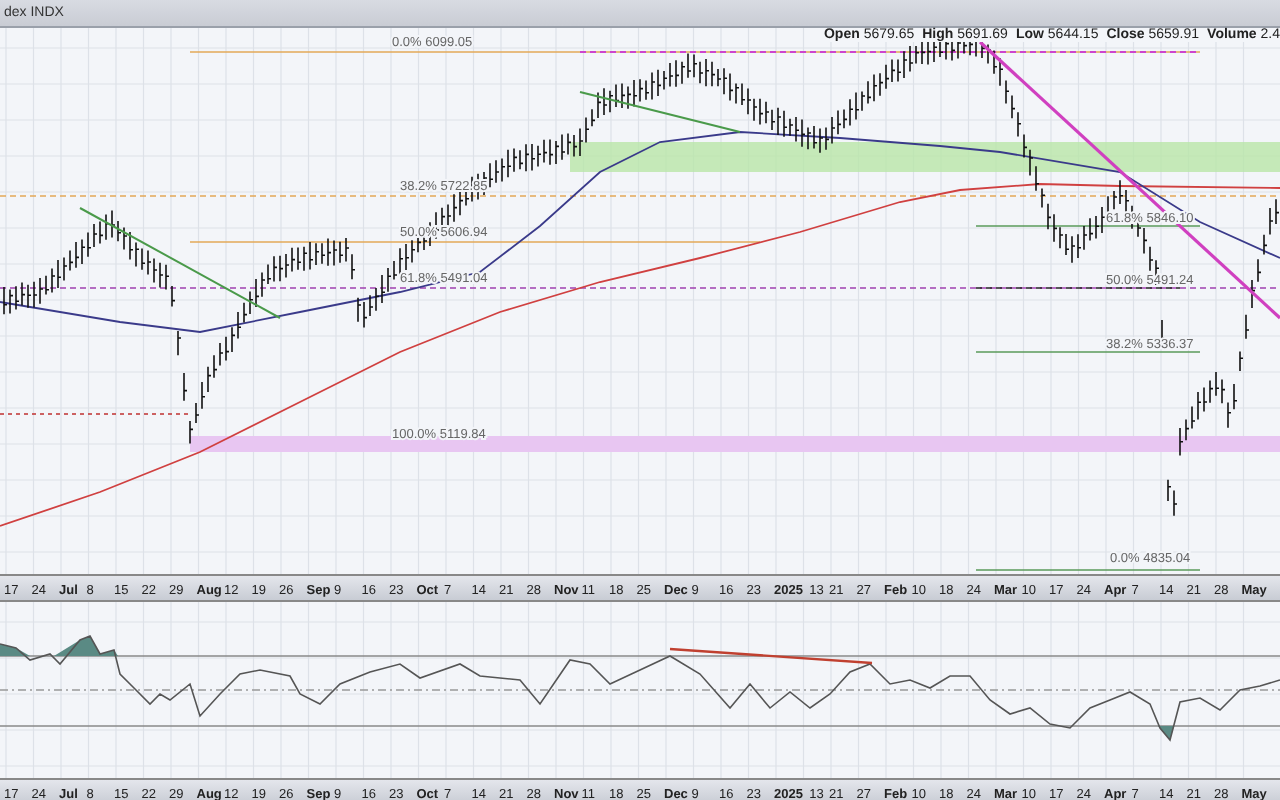 The width and height of the screenshot is (1280, 800). Describe the element at coordinates (59, 646) in the screenshot. I see `overbought-fill` at that location.